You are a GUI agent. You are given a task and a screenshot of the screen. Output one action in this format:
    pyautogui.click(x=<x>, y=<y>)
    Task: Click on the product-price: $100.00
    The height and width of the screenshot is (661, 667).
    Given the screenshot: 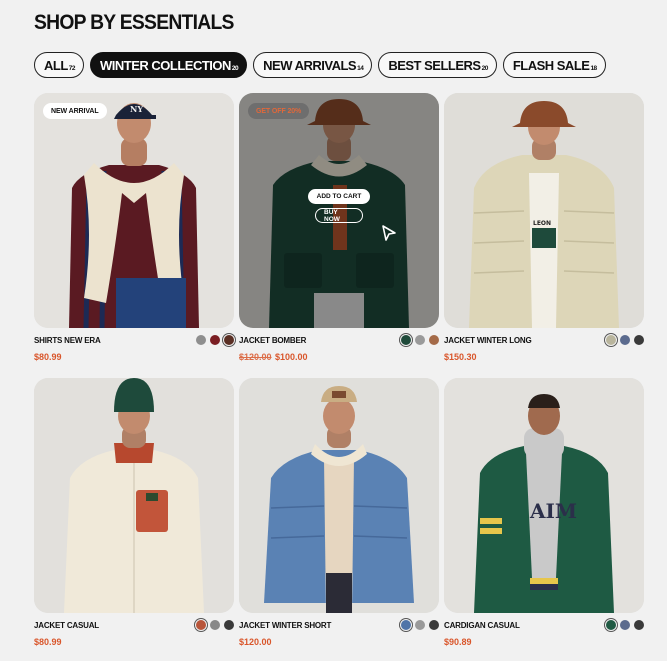 What is the action you would take?
    pyautogui.click(x=291, y=357)
    